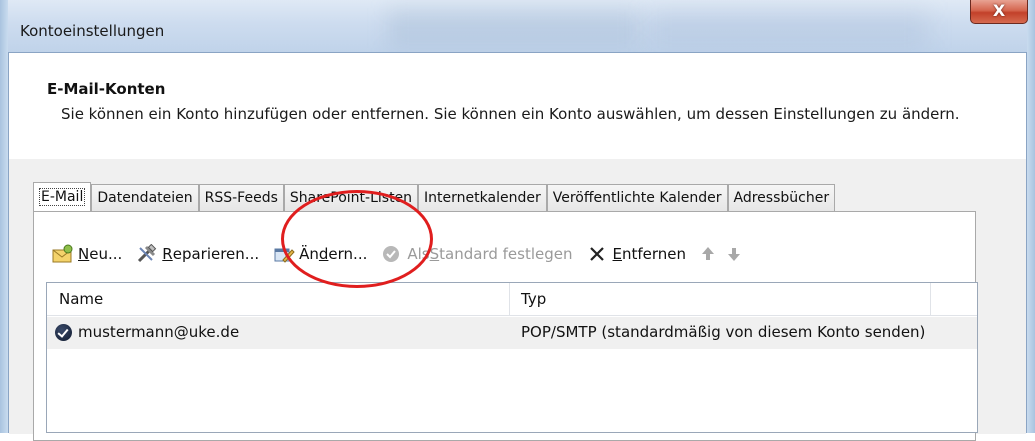  I want to click on arrow-down-icon, so click(734, 254).